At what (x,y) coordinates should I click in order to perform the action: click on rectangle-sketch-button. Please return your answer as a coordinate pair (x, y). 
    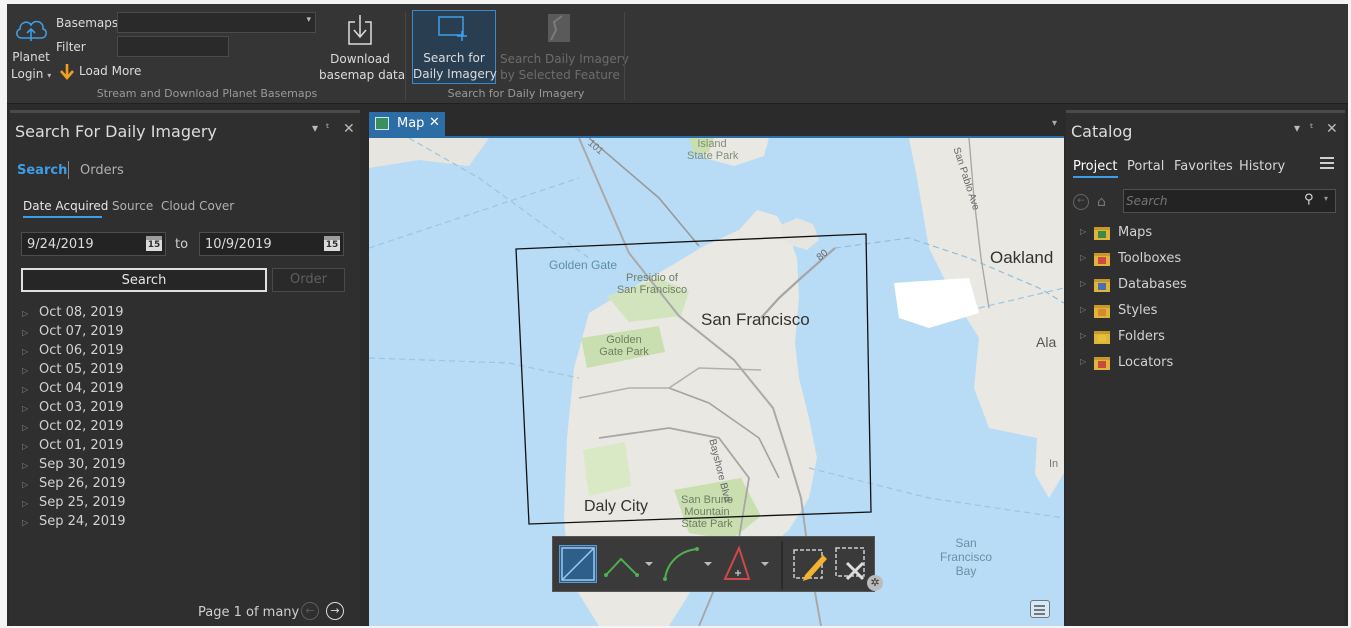
    Looking at the image, I should click on (578, 564).